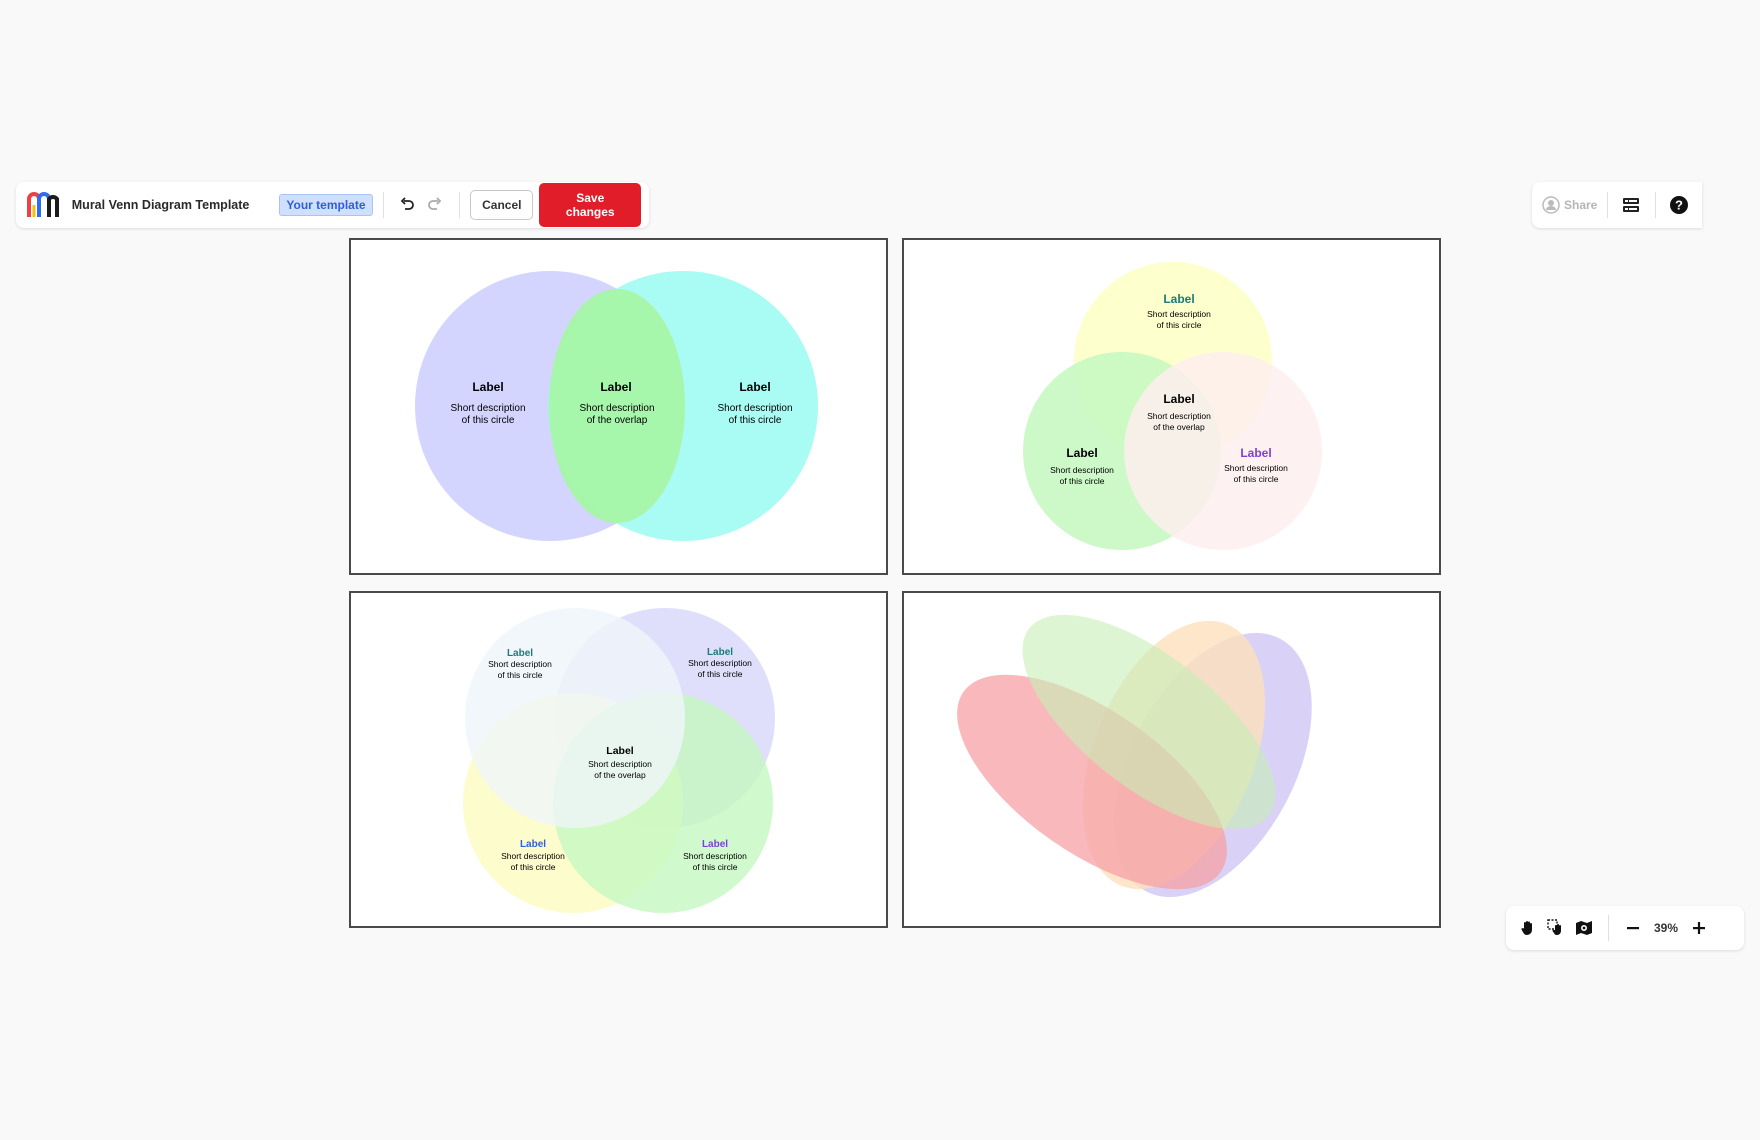  Describe the element at coordinates (1255, 453) in the screenshot. I see `d2-right-label: Label` at that location.